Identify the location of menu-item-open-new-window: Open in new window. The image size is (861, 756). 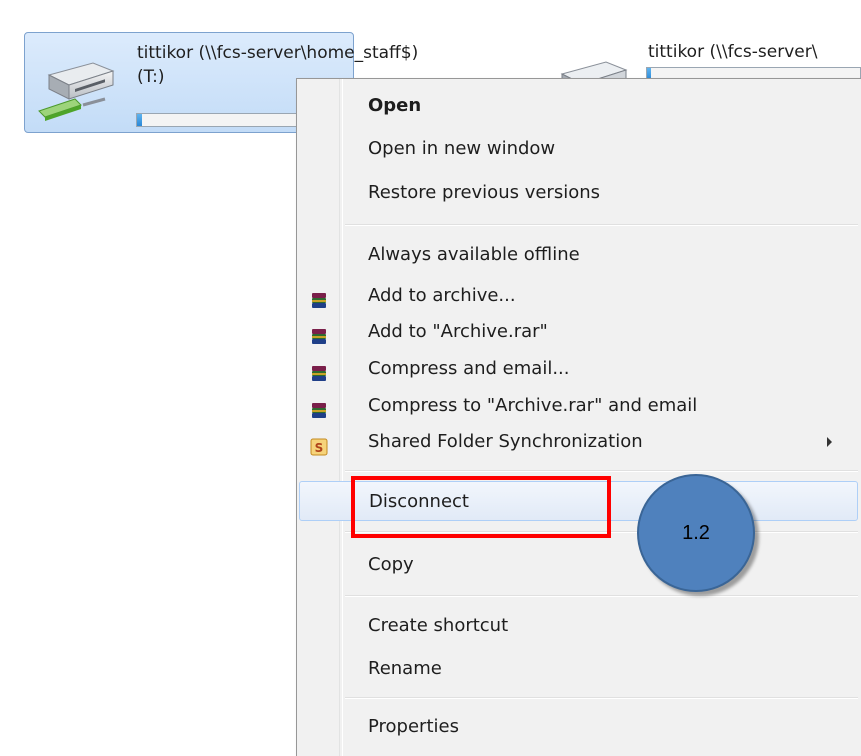
(578, 149).